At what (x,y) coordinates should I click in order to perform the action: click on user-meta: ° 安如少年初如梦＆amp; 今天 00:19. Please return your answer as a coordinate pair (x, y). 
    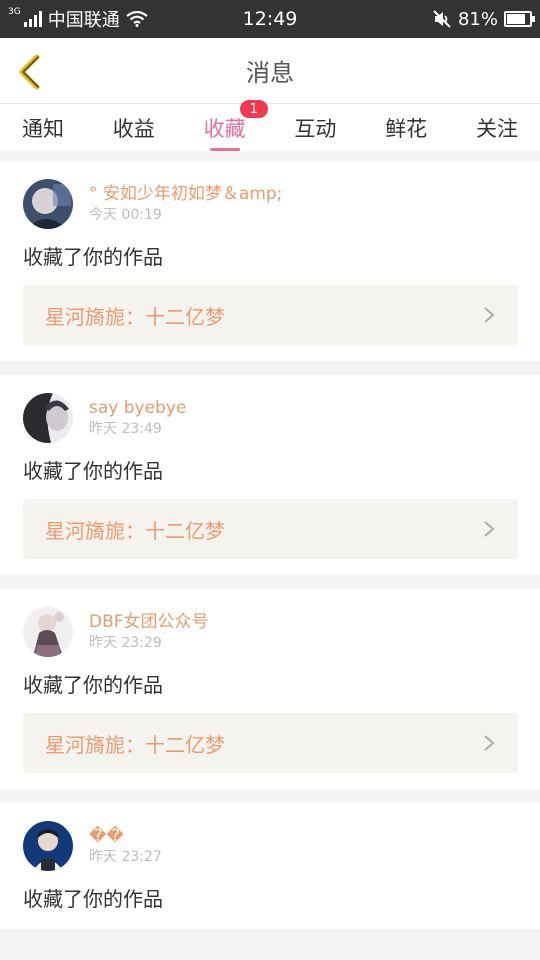
    Looking at the image, I should click on (185, 204).